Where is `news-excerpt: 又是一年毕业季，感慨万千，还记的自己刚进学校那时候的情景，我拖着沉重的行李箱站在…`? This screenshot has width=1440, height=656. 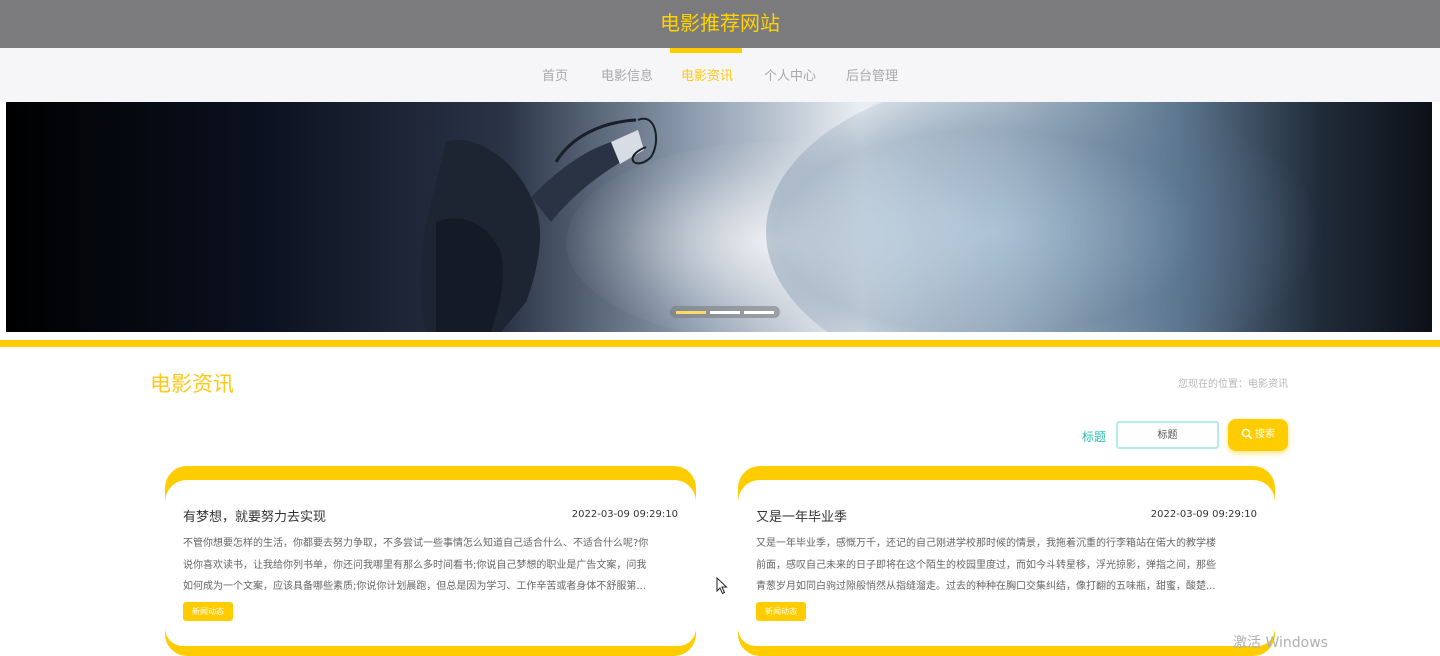
news-excerpt: 又是一年毕业季，感慨万千，还记的自己刚进学校那时候的情景，我拖着沉重的行李箱站在… is located at coordinates (1006, 566).